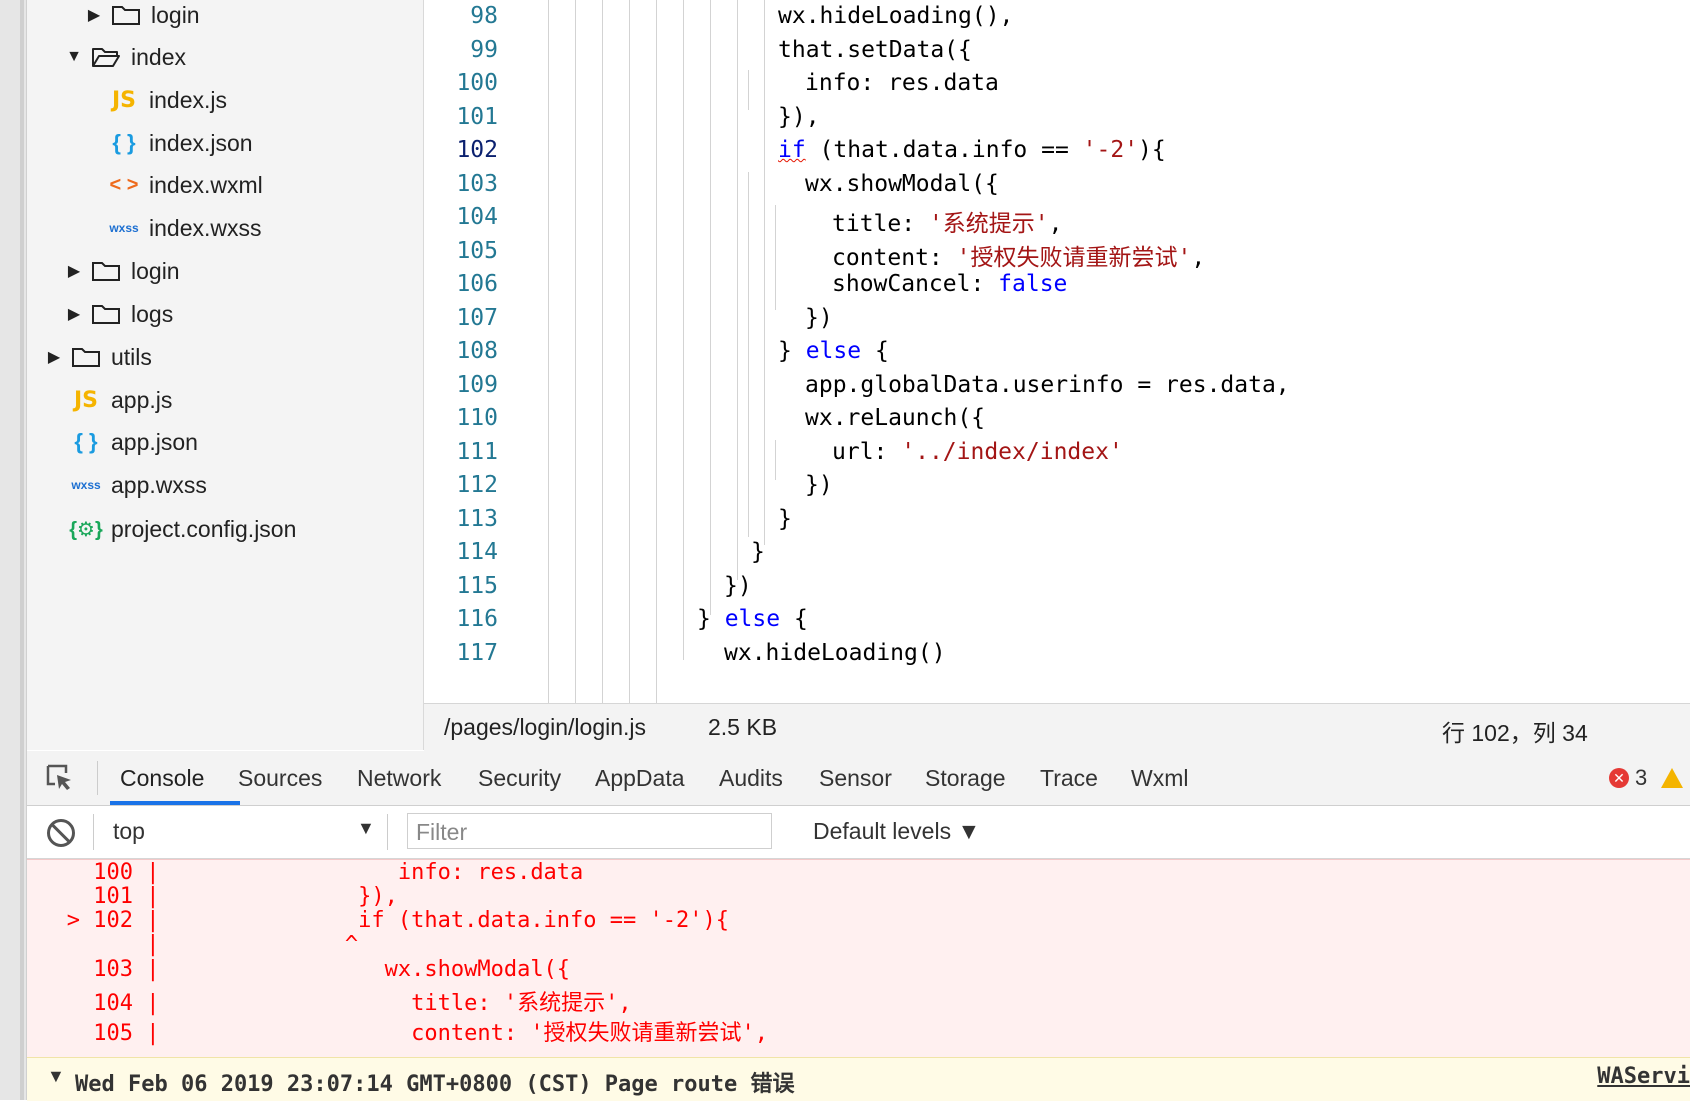 The width and height of the screenshot is (1690, 1101). I want to click on context-selector: top, so click(129, 831).